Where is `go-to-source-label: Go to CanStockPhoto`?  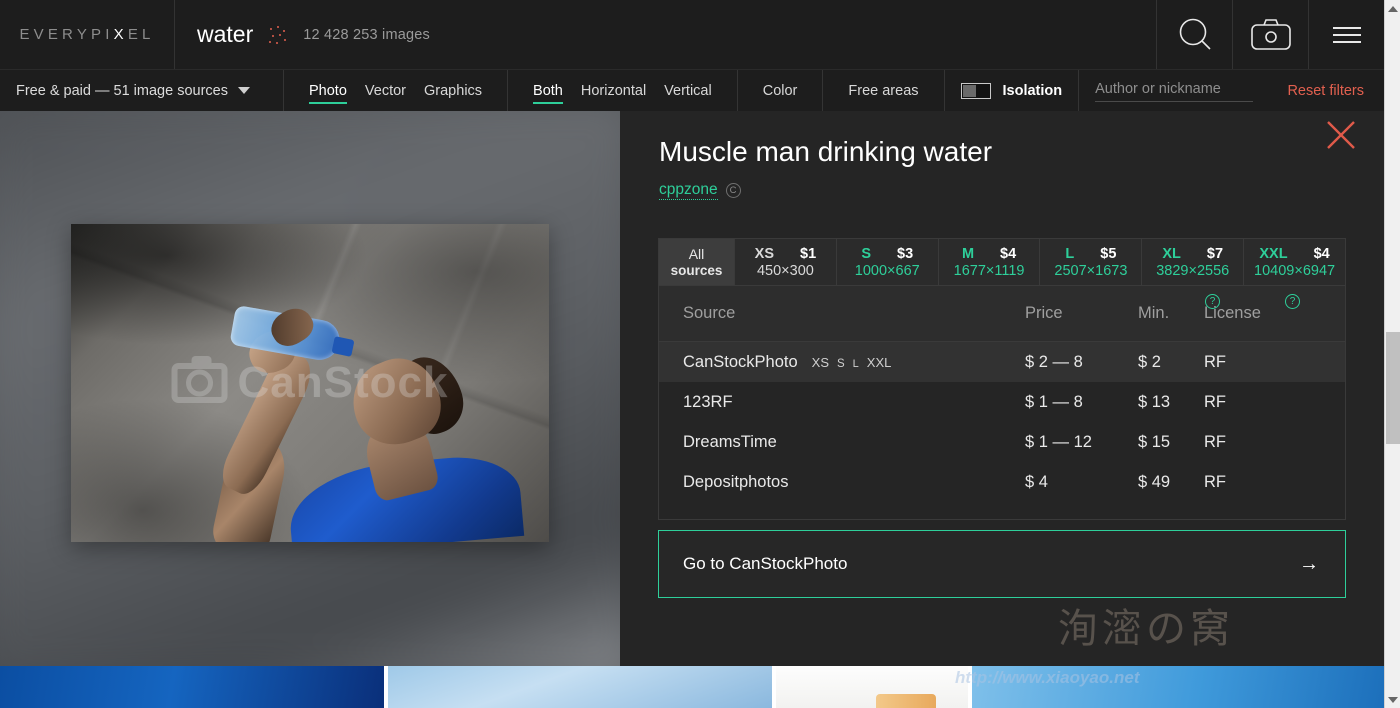 go-to-source-label: Go to CanStockPhoto is located at coordinates (765, 563).